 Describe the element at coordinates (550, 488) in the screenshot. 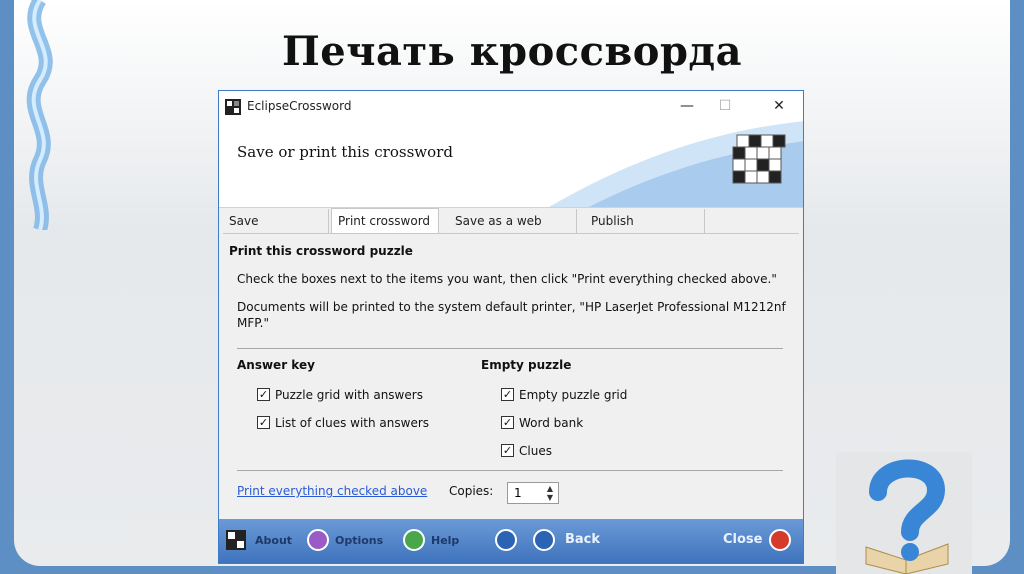

I see `spin-up-icon: ▲` at that location.